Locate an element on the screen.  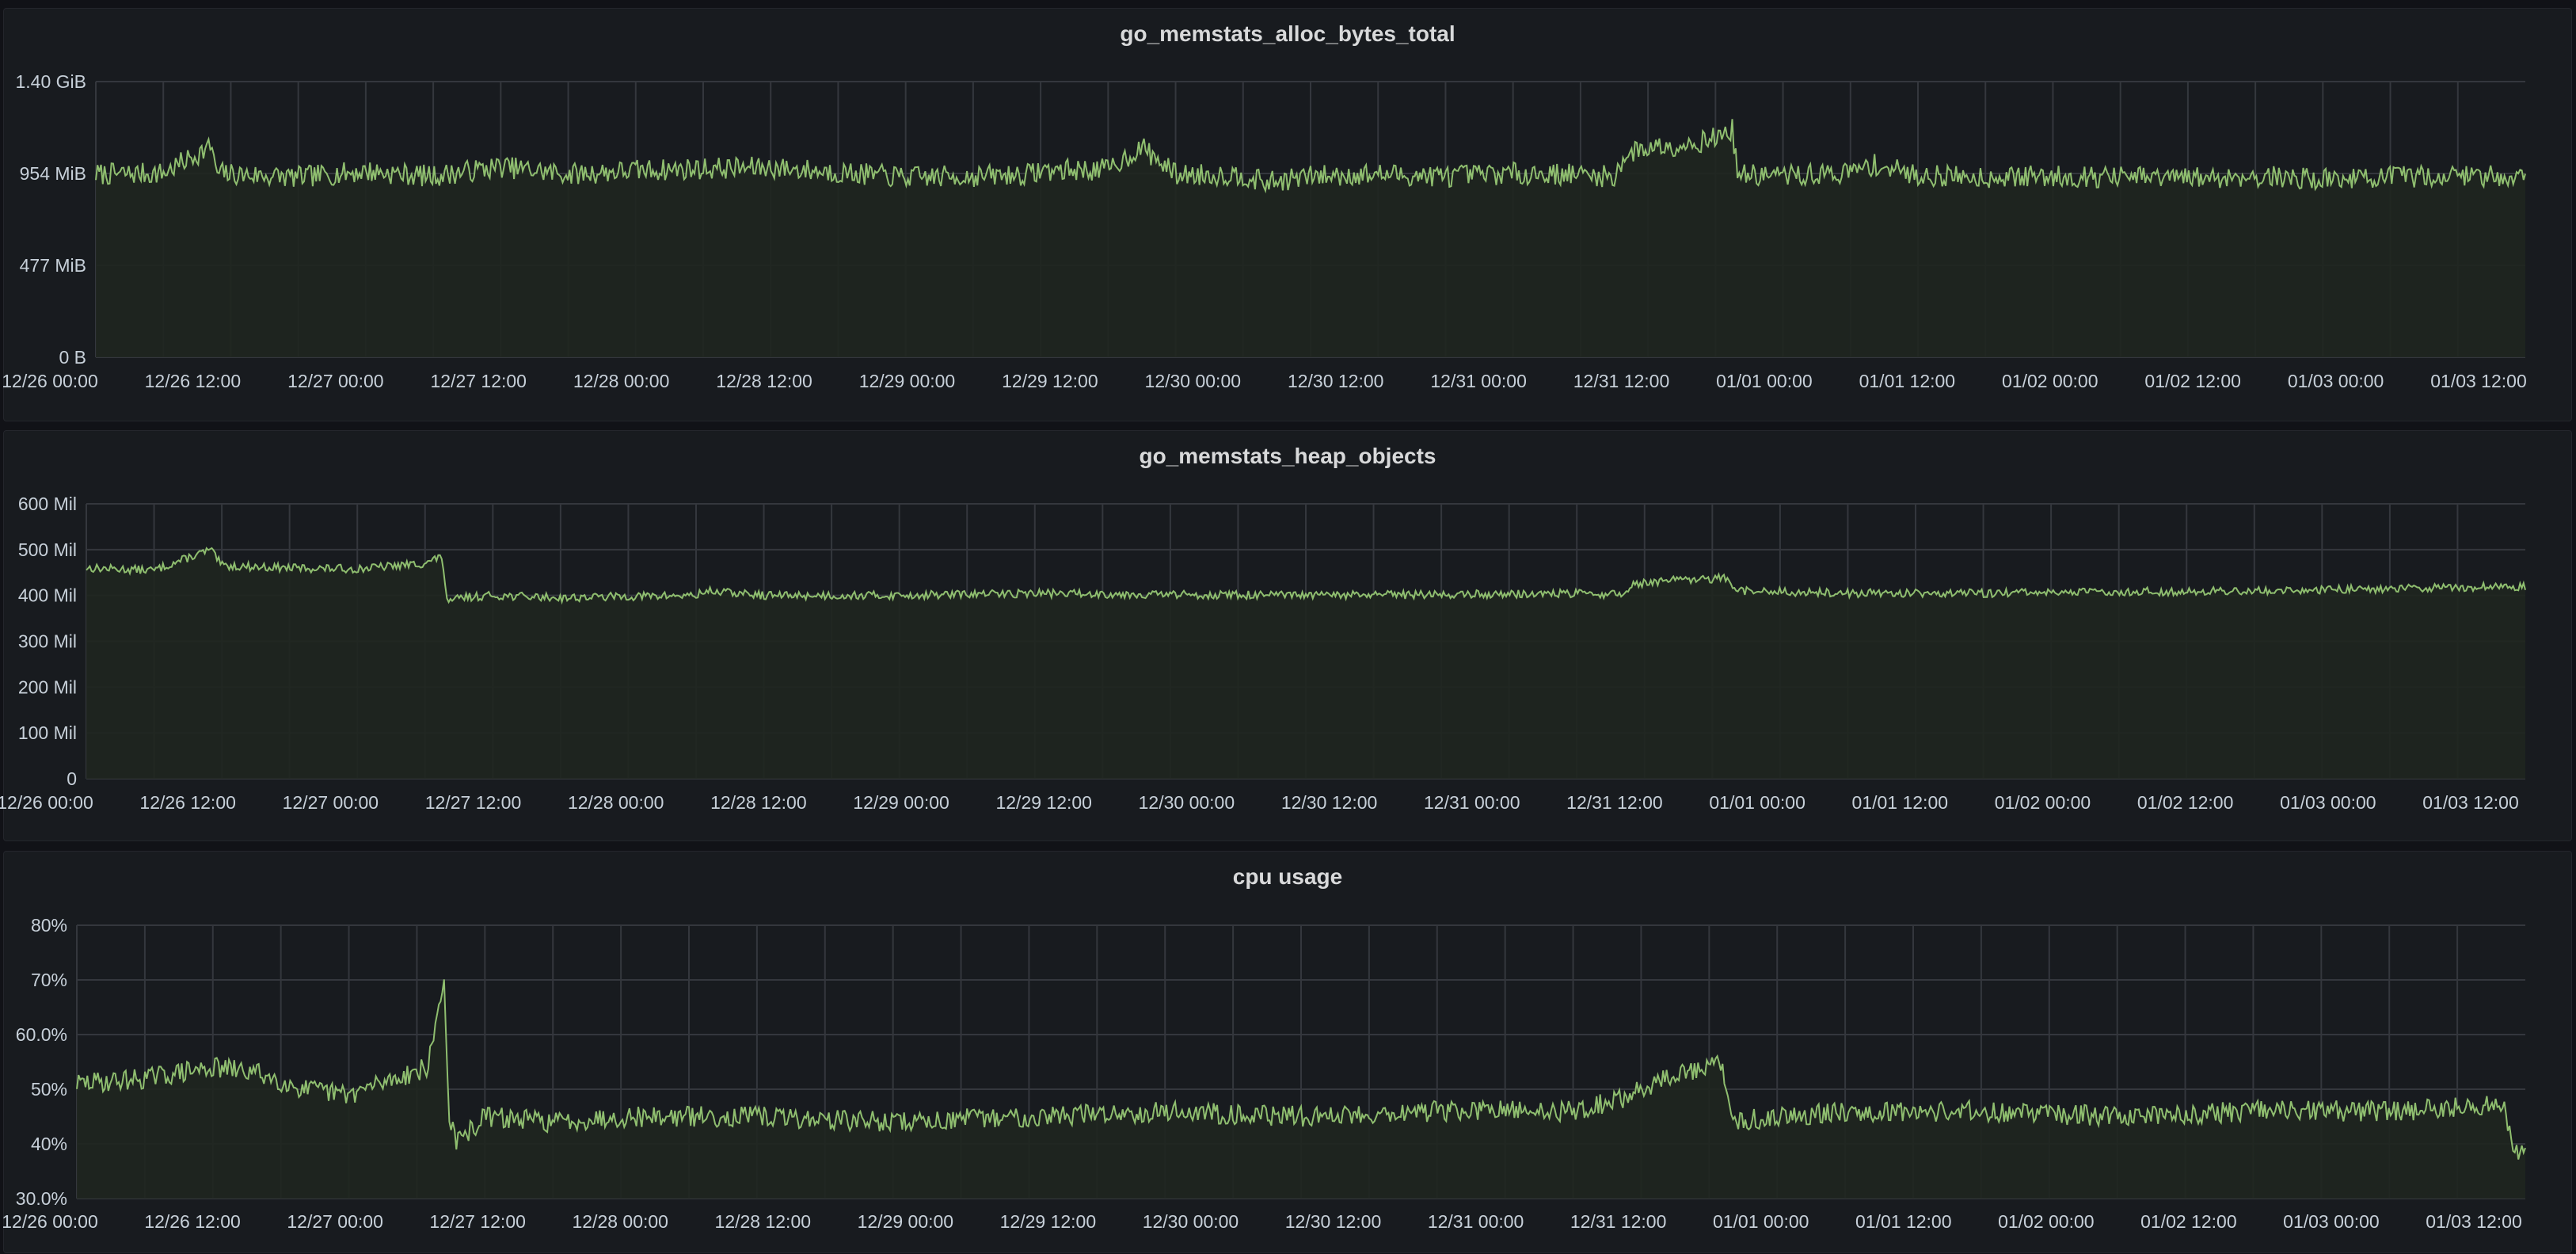
y-tick-label: 70% is located at coordinates (49, 980).